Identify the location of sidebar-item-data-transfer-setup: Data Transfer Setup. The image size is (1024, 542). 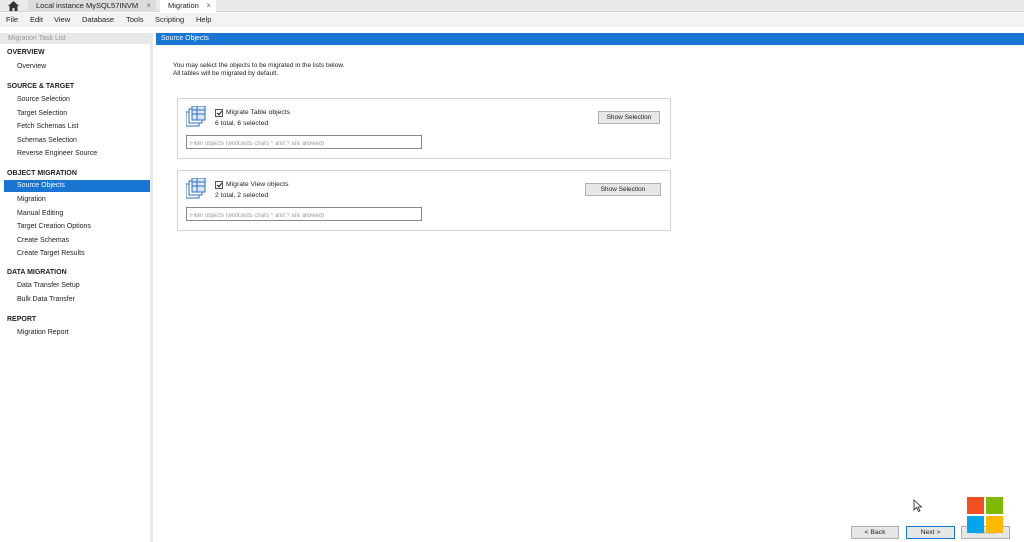
(77, 286).